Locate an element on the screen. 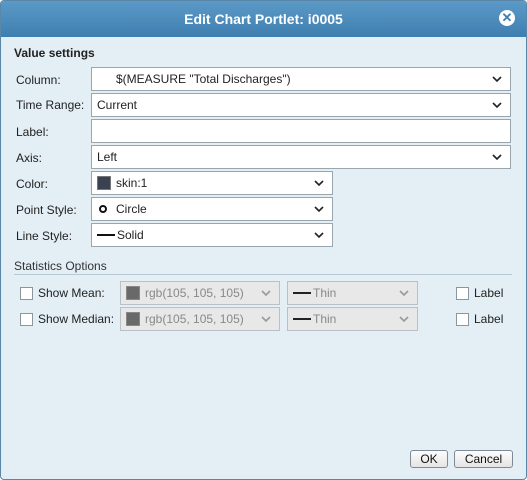  mean-line-select: Thin is located at coordinates (352, 293).